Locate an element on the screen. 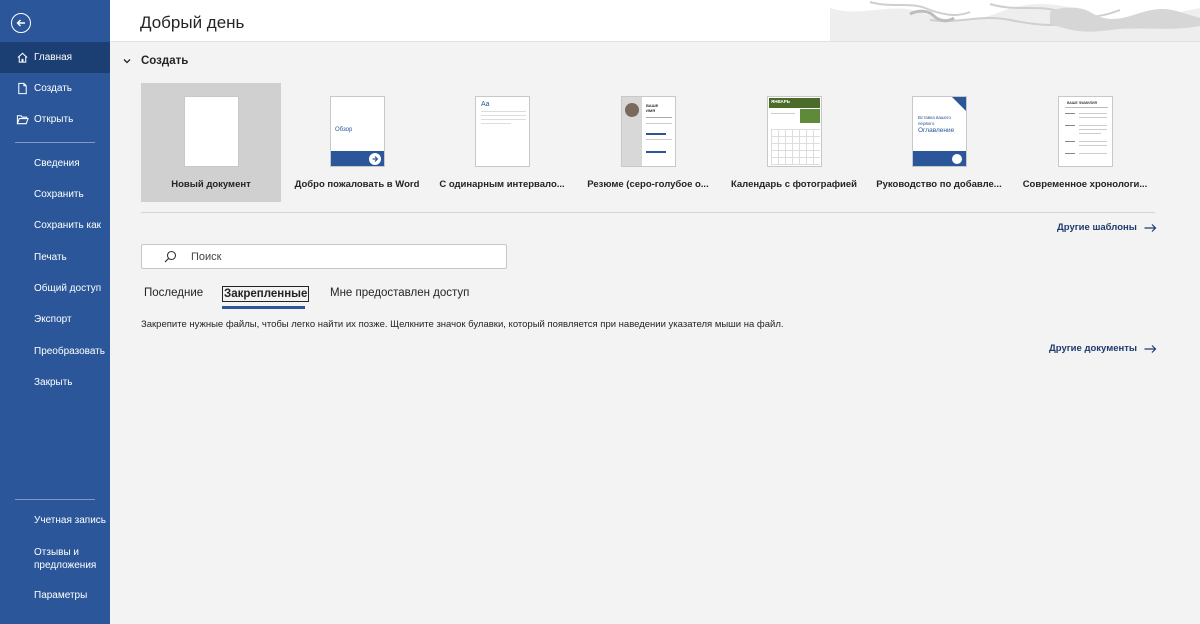 The image size is (1200, 624). thumbnail-text: ВАШЕ ФАМИЛИЯ is located at coordinates (1082, 103).